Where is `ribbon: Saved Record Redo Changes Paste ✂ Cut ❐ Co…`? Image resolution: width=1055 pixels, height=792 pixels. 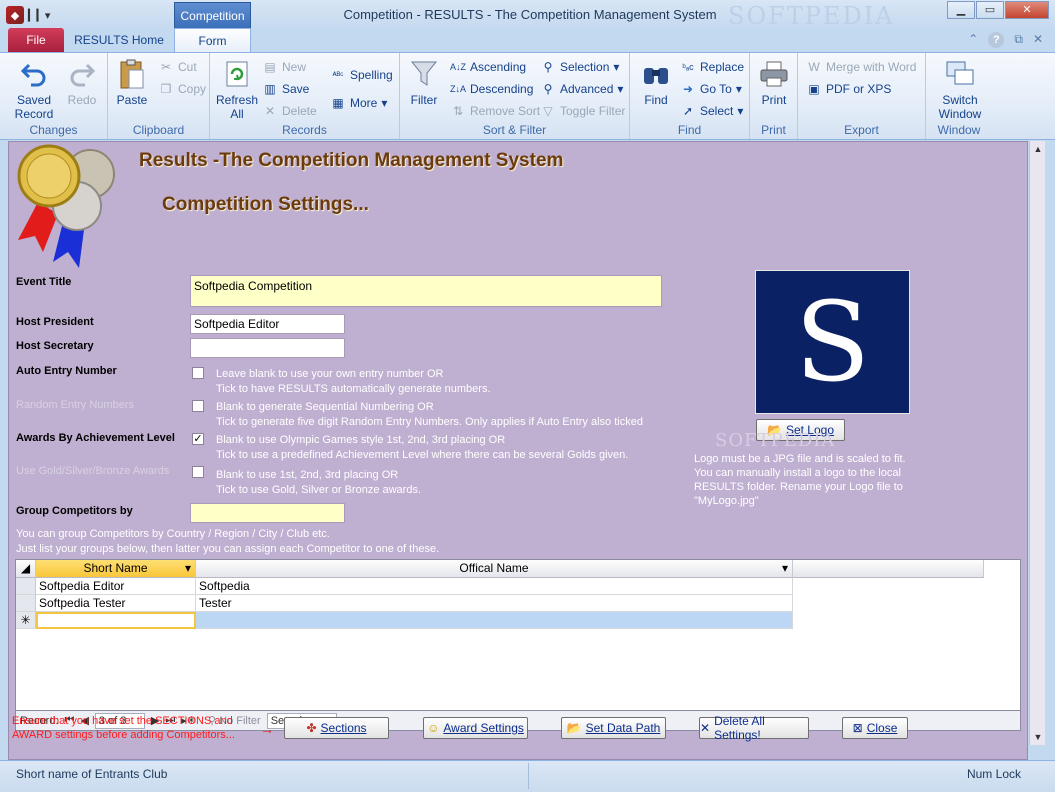 ribbon: Saved Record Redo Changes Paste ✂ Cut ❐ Co… is located at coordinates (527, 96).